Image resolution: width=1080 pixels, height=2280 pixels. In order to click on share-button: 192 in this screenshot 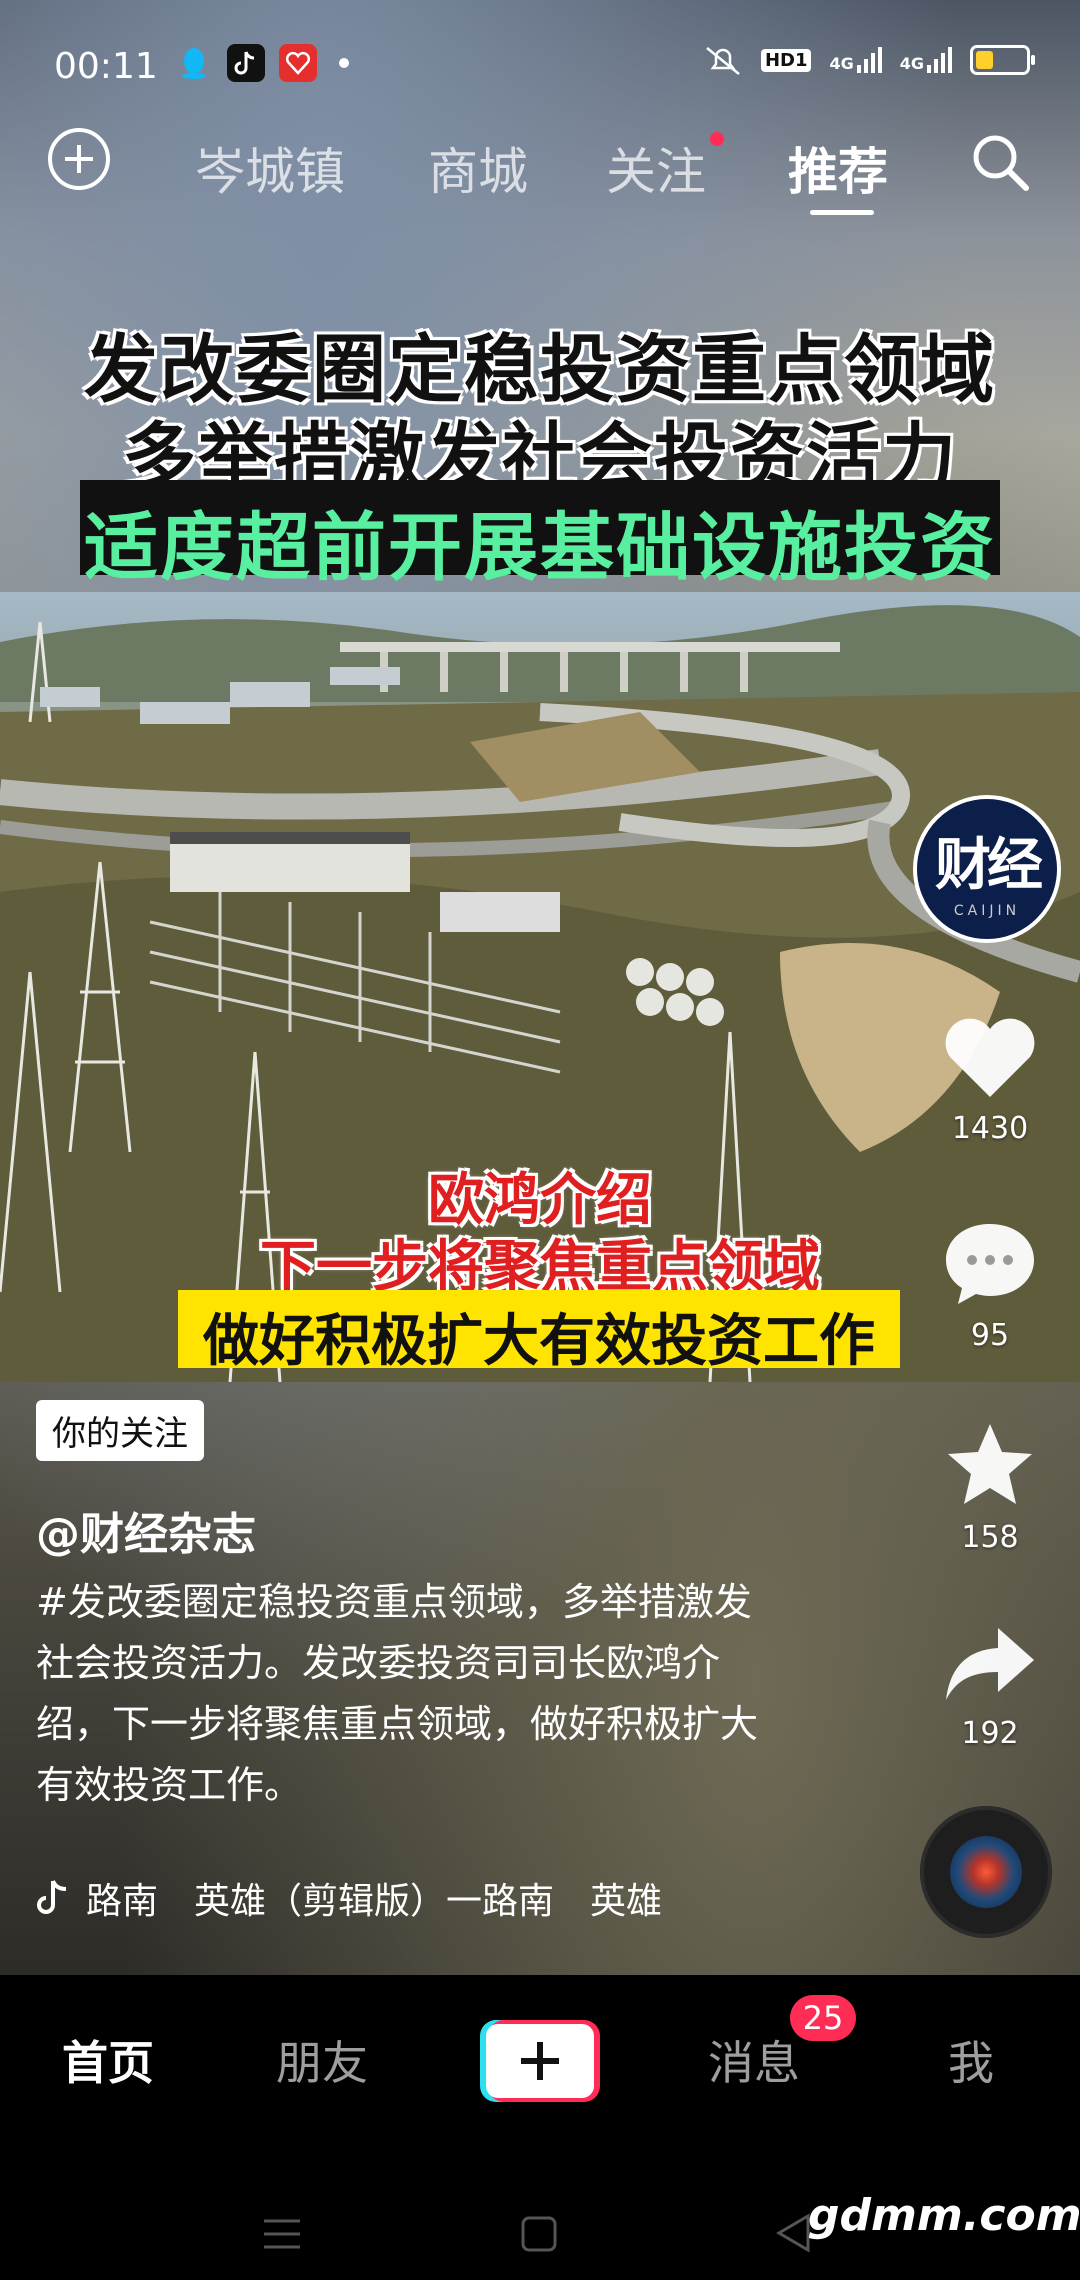, I will do `click(990, 1685)`.